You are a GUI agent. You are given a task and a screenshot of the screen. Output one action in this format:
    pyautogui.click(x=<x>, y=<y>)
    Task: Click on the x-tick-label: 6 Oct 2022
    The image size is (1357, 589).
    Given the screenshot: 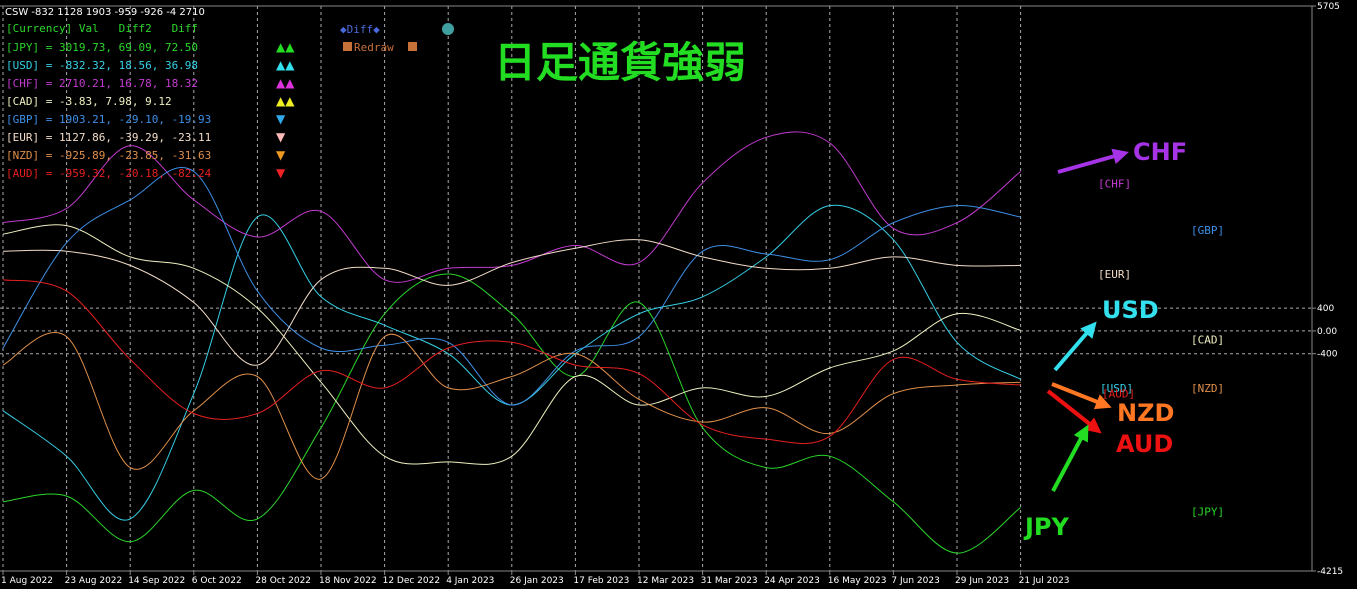 What is the action you would take?
    pyautogui.click(x=217, y=581)
    